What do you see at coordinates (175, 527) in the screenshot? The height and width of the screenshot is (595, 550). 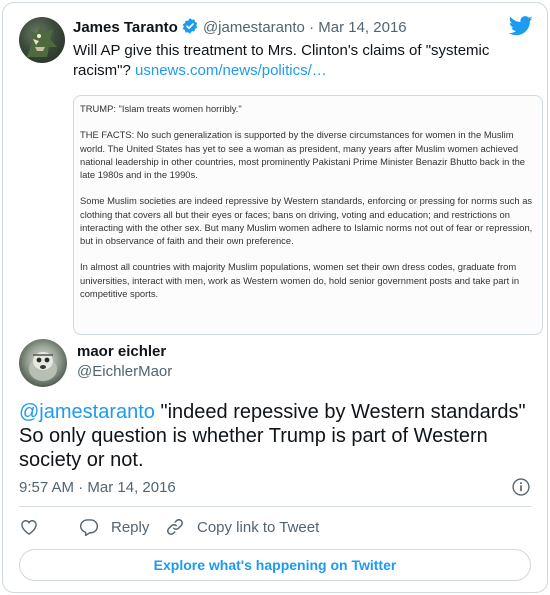 I see `link-icon` at bounding box center [175, 527].